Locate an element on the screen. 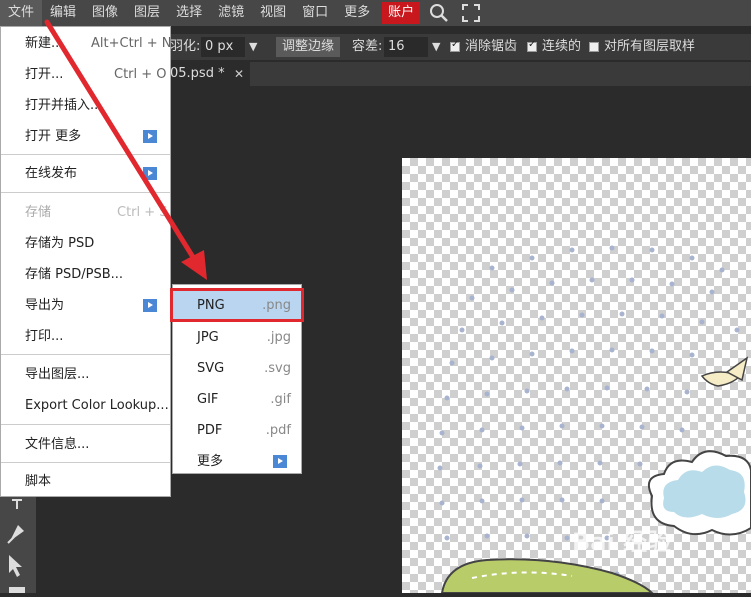 Image resolution: width=751 pixels, height=597 pixels. file-menu-open-more: 打开 更多 is located at coordinates (85, 136).